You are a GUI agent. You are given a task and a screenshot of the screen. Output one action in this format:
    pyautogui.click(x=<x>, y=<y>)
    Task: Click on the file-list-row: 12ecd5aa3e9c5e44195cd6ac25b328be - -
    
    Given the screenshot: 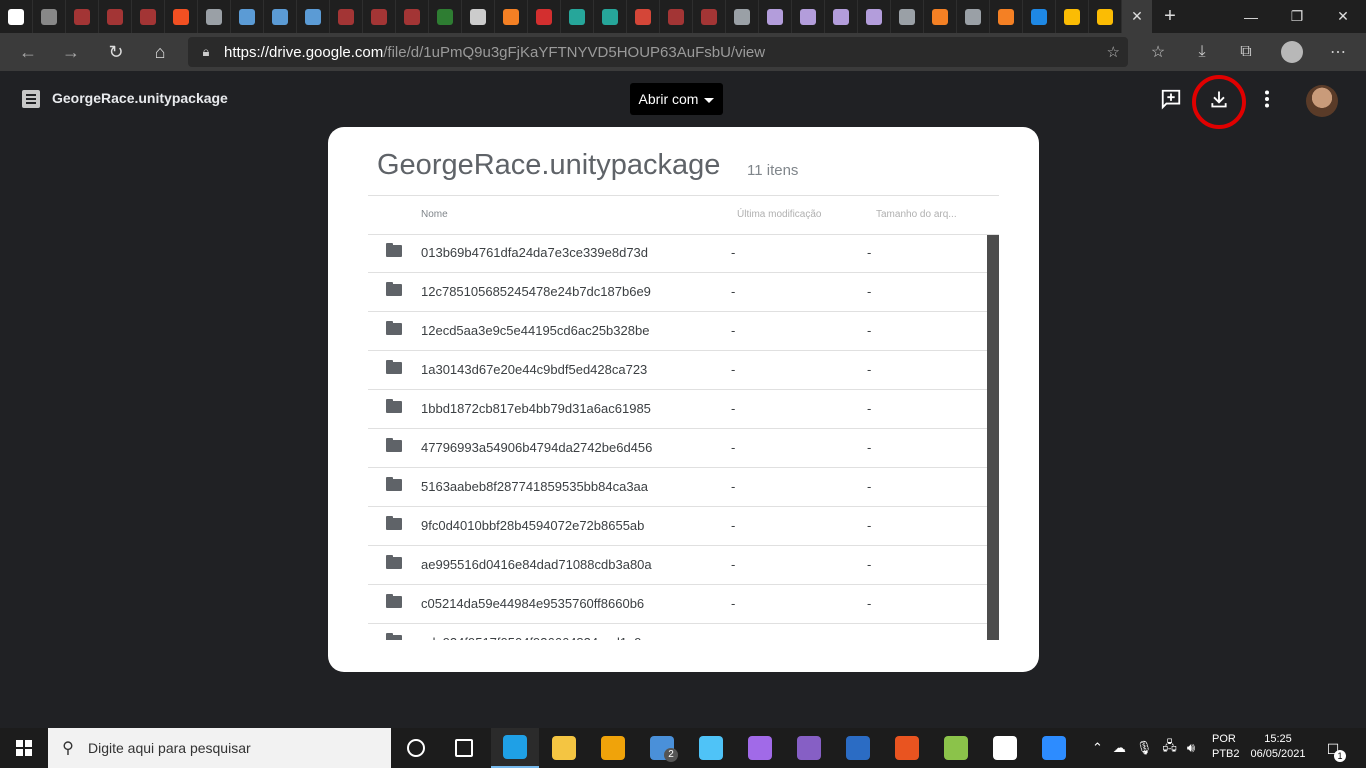 What is the action you would take?
    pyautogui.click(x=677, y=331)
    